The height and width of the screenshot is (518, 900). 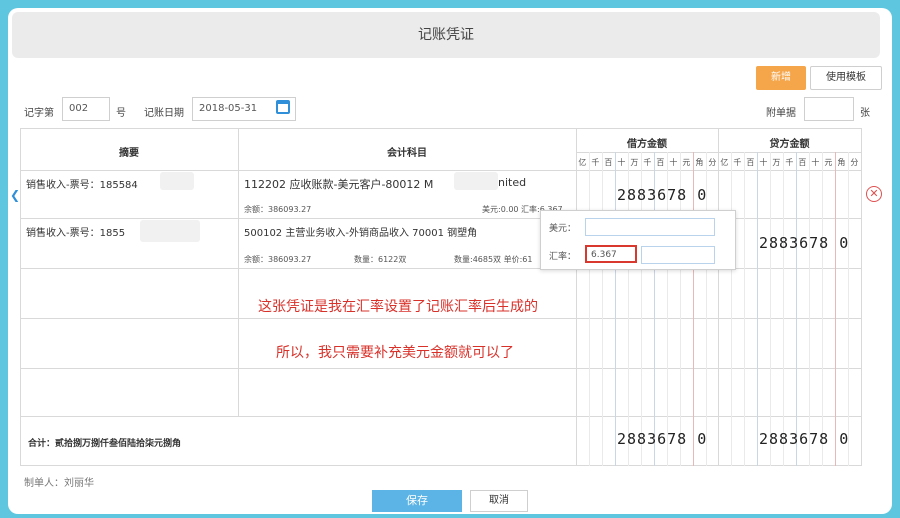 I want to click on total-debit-amount: 2883678 0, so click(x=662, y=439).